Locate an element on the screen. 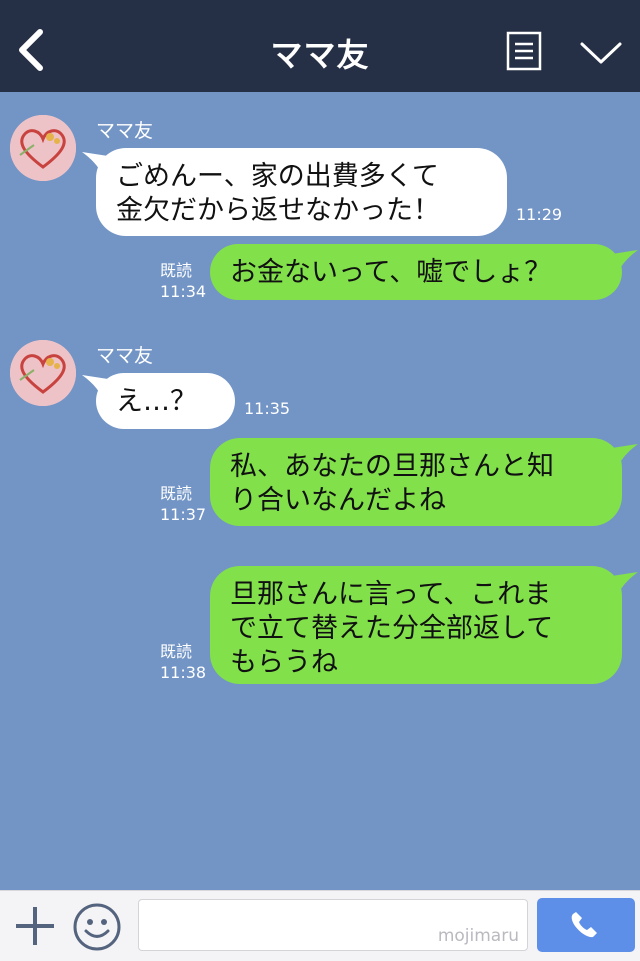 The width and height of the screenshot is (640, 961). message-time: 11:35 is located at coordinates (267, 408).